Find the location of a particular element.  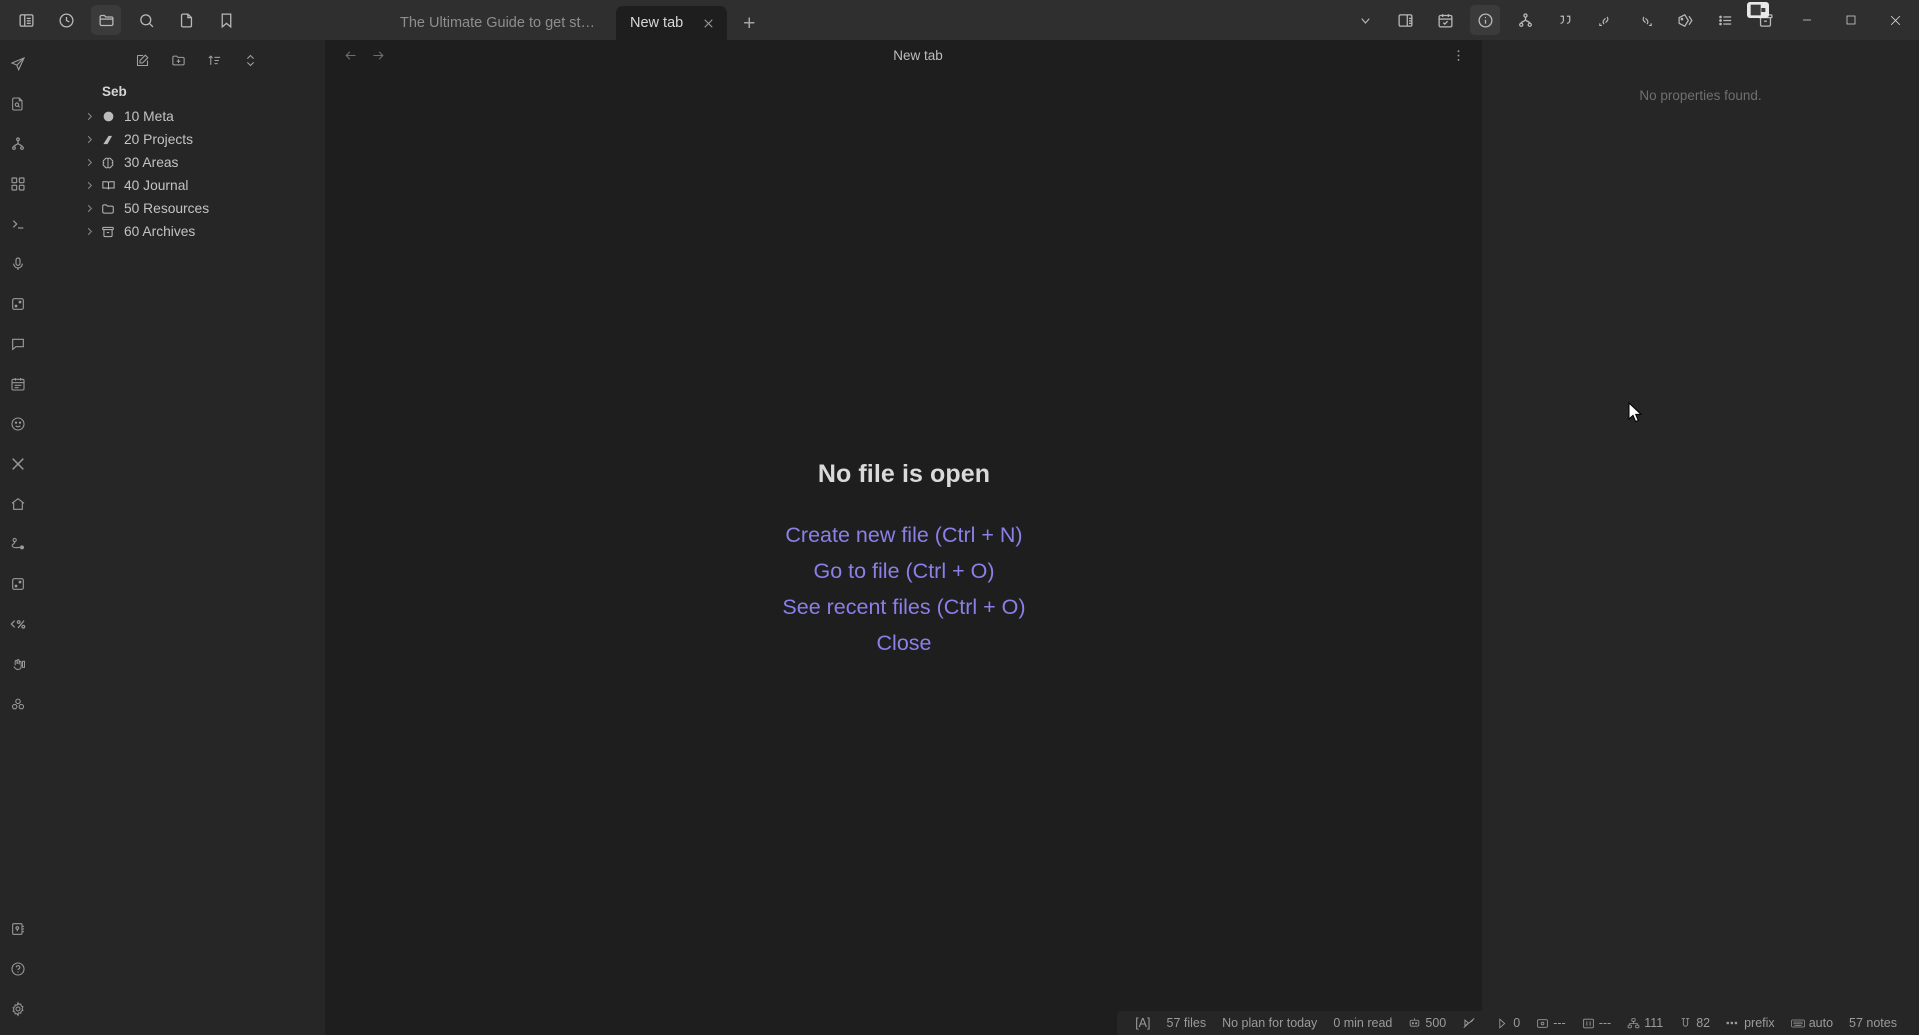

status-file-count: 57 files is located at coordinates (1187, 1023).